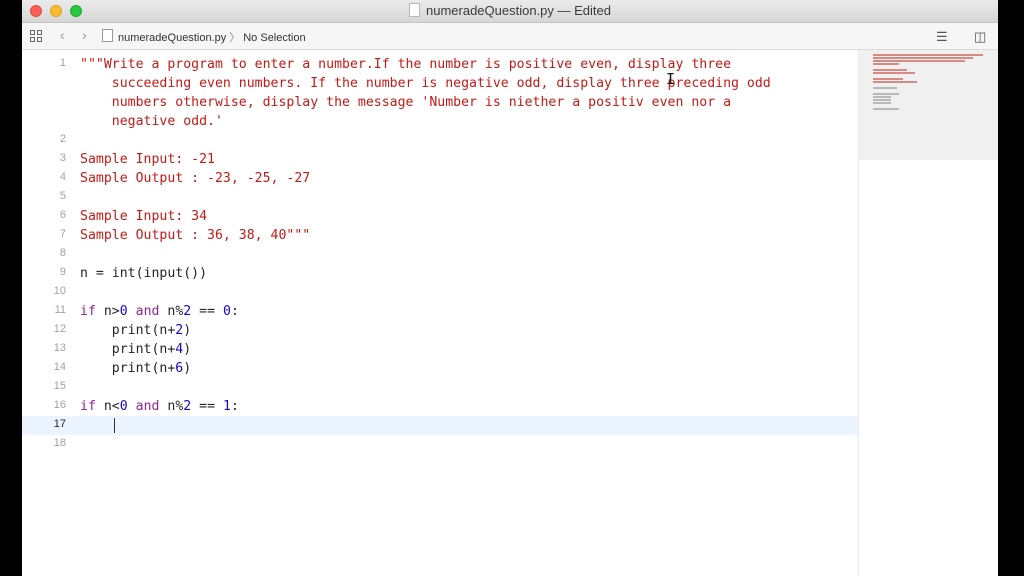 The image size is (1024, 576). What do you see at coordinates (928, 313) in the screenshot?
I see `minimap` at bounding box center [928, 313].